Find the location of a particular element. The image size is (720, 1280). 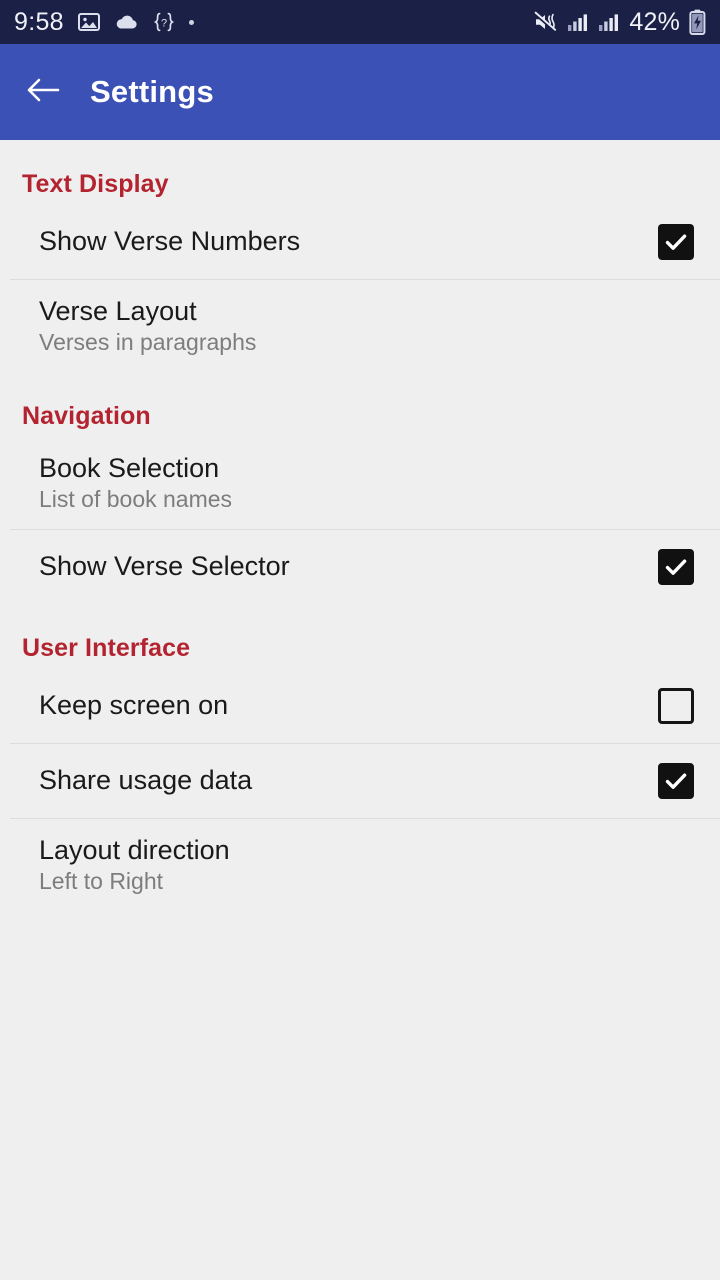

dot-icon is located at coordinates (191, 22).